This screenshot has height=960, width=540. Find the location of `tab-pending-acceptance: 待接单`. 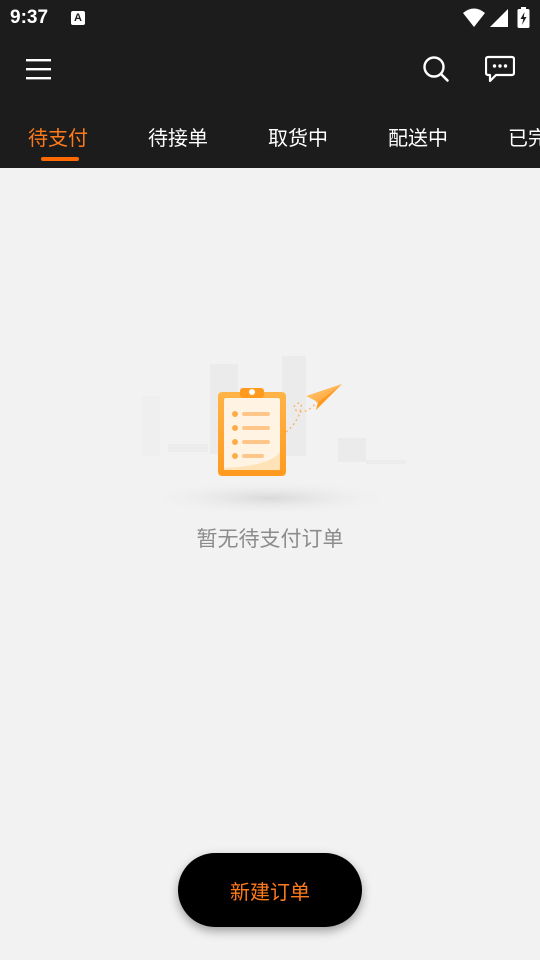

tab-pending-acceptance: 待接单 is located at coordinates (178, 136).